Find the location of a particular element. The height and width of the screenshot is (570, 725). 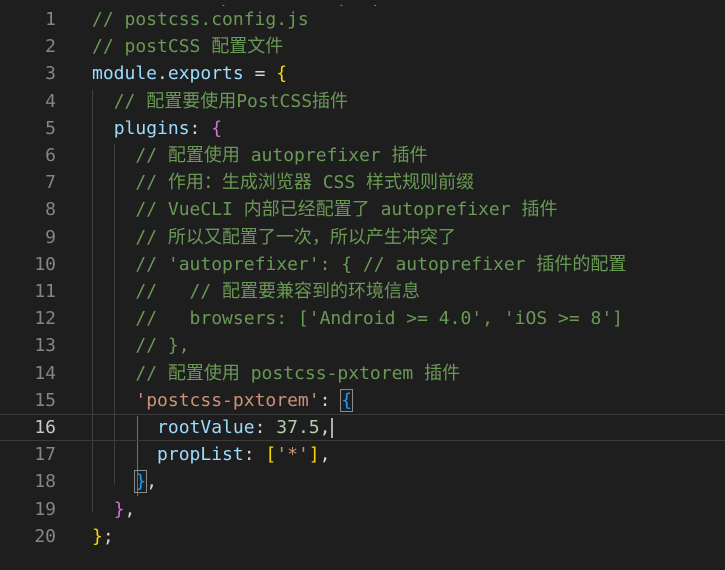

code-text: // 配置要使用PostCSS插件 is located at coordinates (220, 101).